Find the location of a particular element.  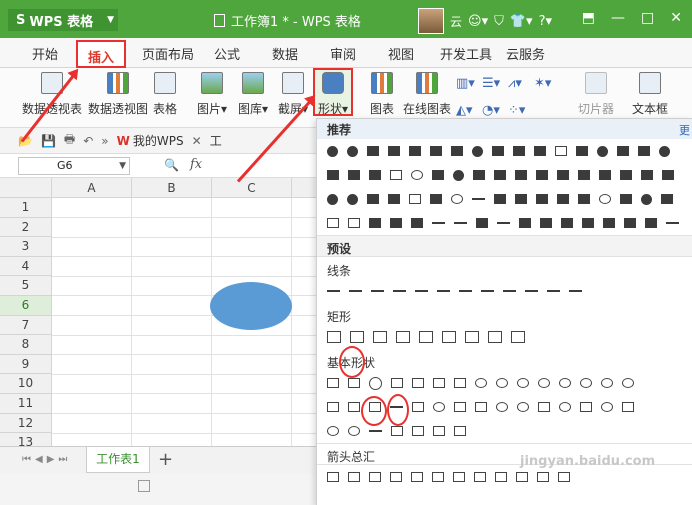

tab-page-layout: 页面布局 is located at coordinates (168, 53).